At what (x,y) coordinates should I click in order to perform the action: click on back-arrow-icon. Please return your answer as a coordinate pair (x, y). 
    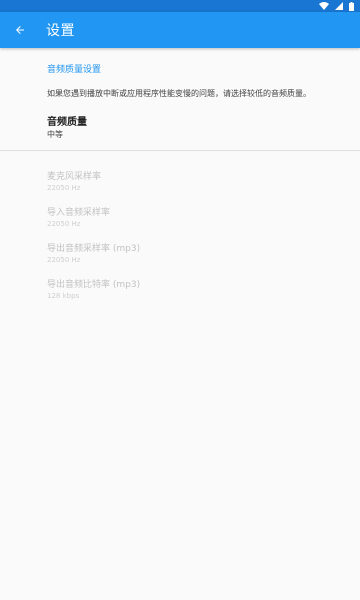
    Looking at the image, I should click on (20, 30).